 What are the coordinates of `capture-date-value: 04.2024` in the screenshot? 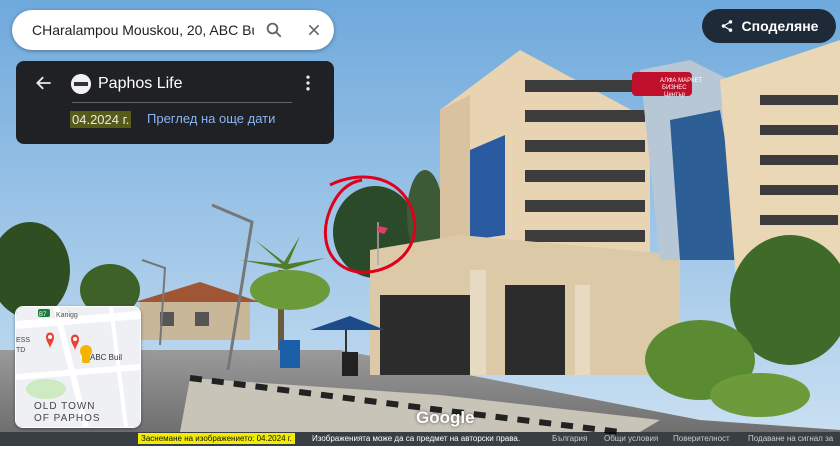 It's located at (95, 119).